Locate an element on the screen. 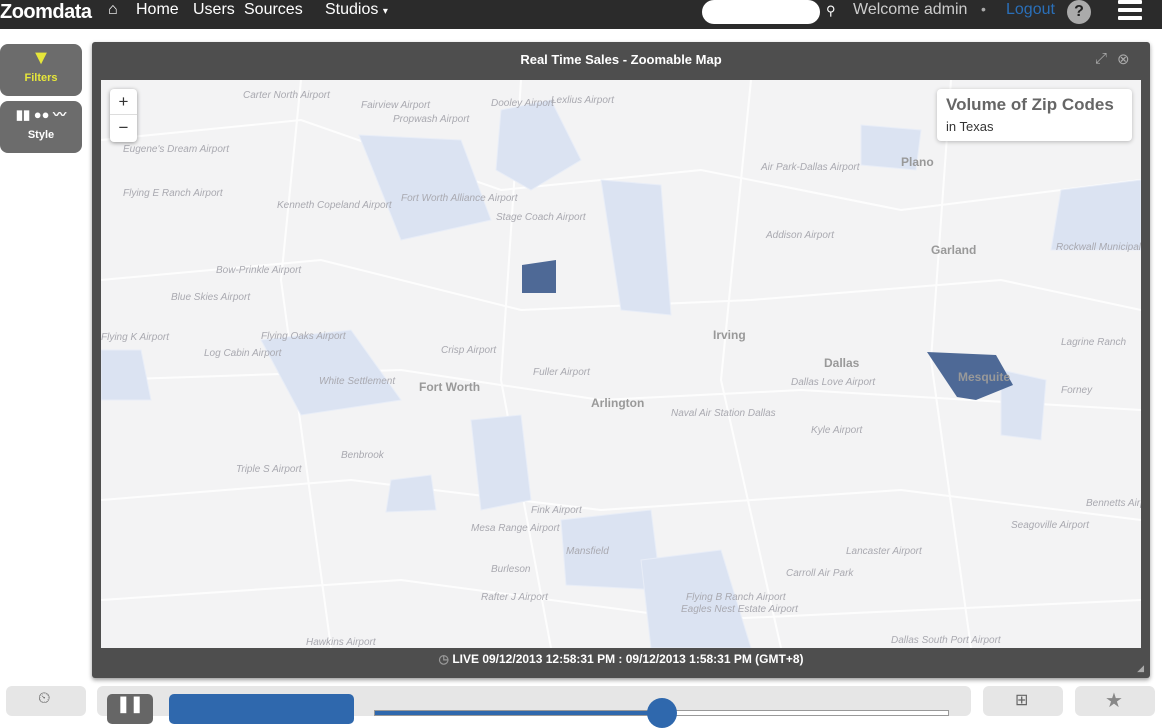 Image resolution: width=1162 pixels, height=728 pixels. search-input is located at coordinates (761, 12).